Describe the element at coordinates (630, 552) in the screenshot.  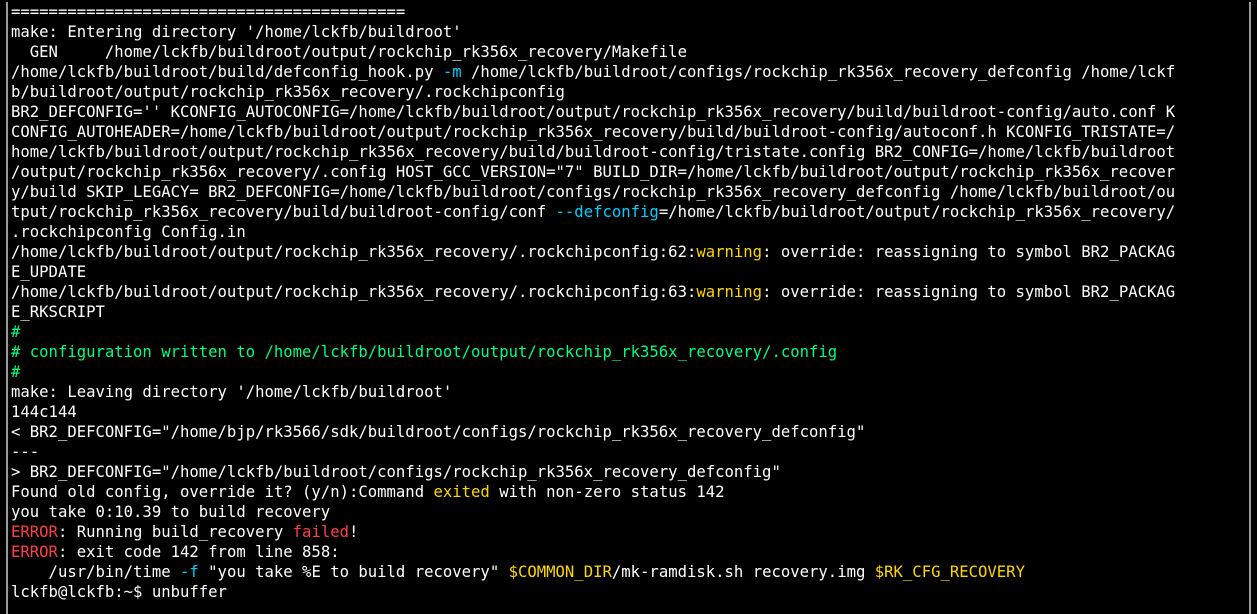
I see `terminal-line: ERROR: exit code 142 from line 858:` at that location.